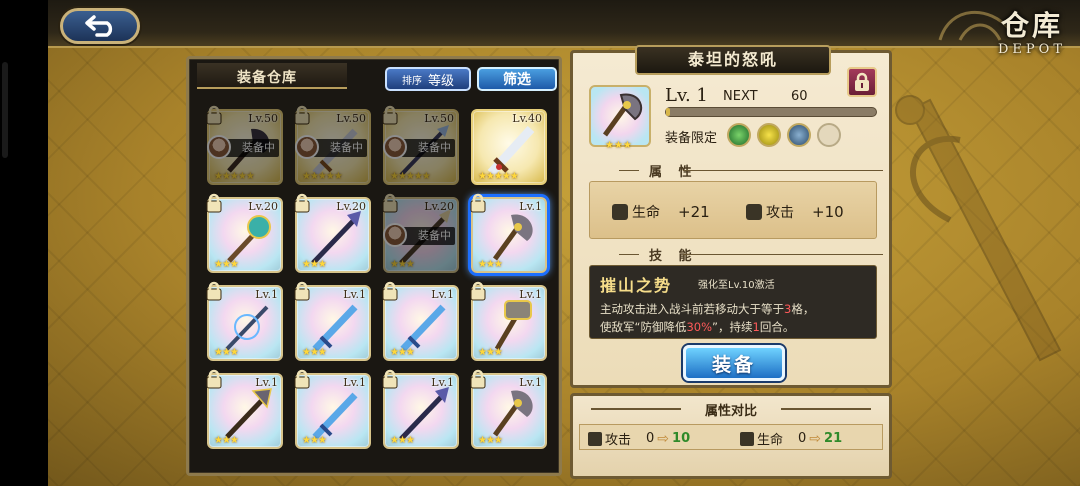  What do you see at coordinates (799, 96) in the screenshot?
I see `next-exp-value: 60` at bounding box center [799, 96].